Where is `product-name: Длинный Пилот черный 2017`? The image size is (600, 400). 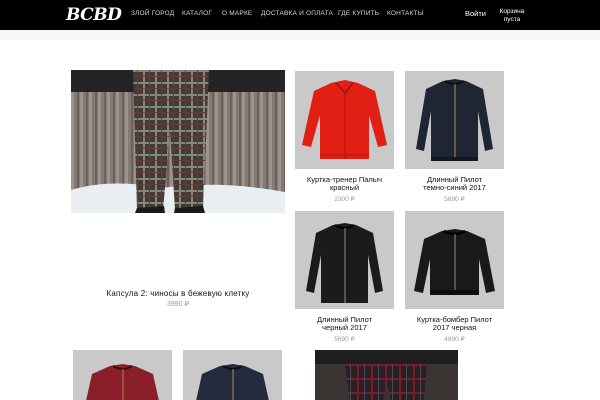 product-name: Длинный Пилот черный 2017 is located at coordinates (344, 324).